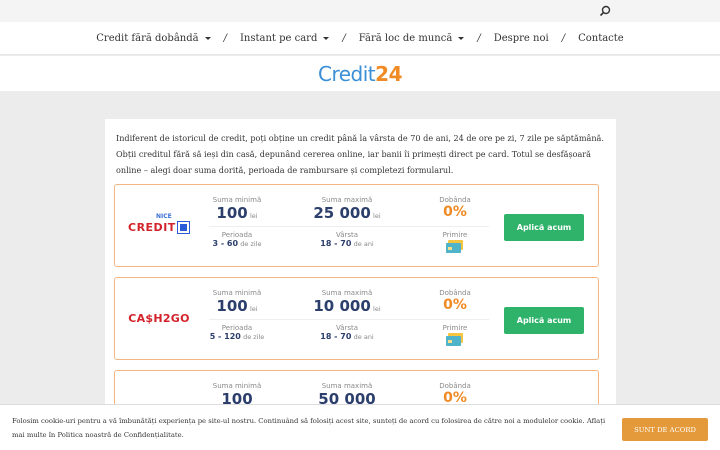 The height and width of the screenshot is (450, 720). I want to click on nice-credit-logo: NICE CREDIT, so click(159, 225).